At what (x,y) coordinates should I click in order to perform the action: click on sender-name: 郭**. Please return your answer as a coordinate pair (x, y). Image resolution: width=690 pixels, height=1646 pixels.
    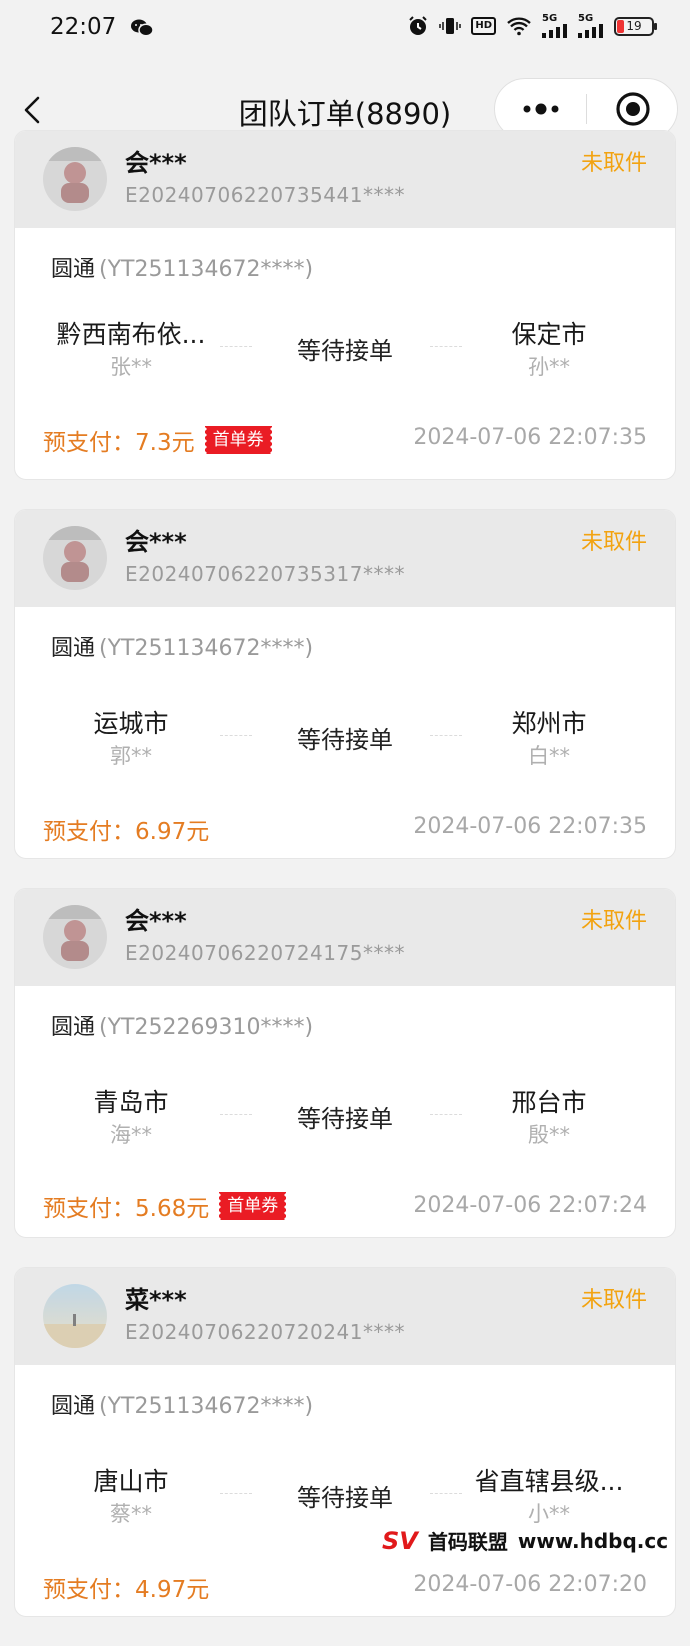
    Looking at the image, I should click on (131, 756).